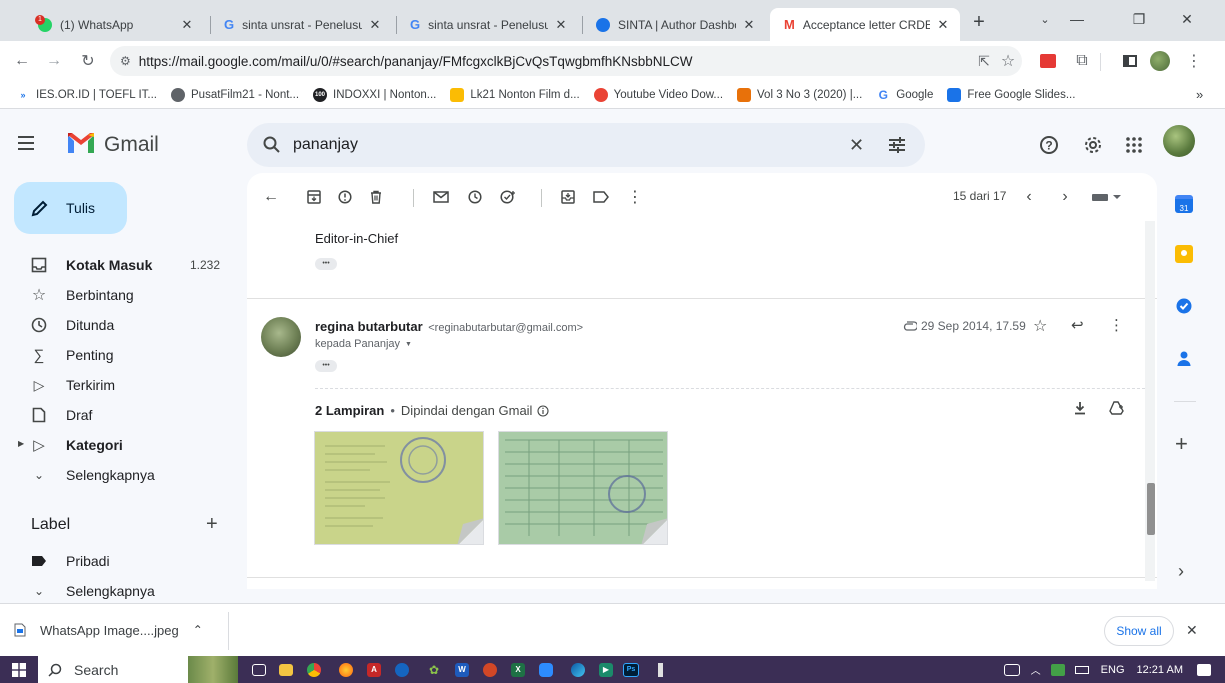  What do you see at coordinates (1160, 670) in the screenshot?
I see `taskbar-clock: 12:21 AM` at bounding box center [1160, 670].